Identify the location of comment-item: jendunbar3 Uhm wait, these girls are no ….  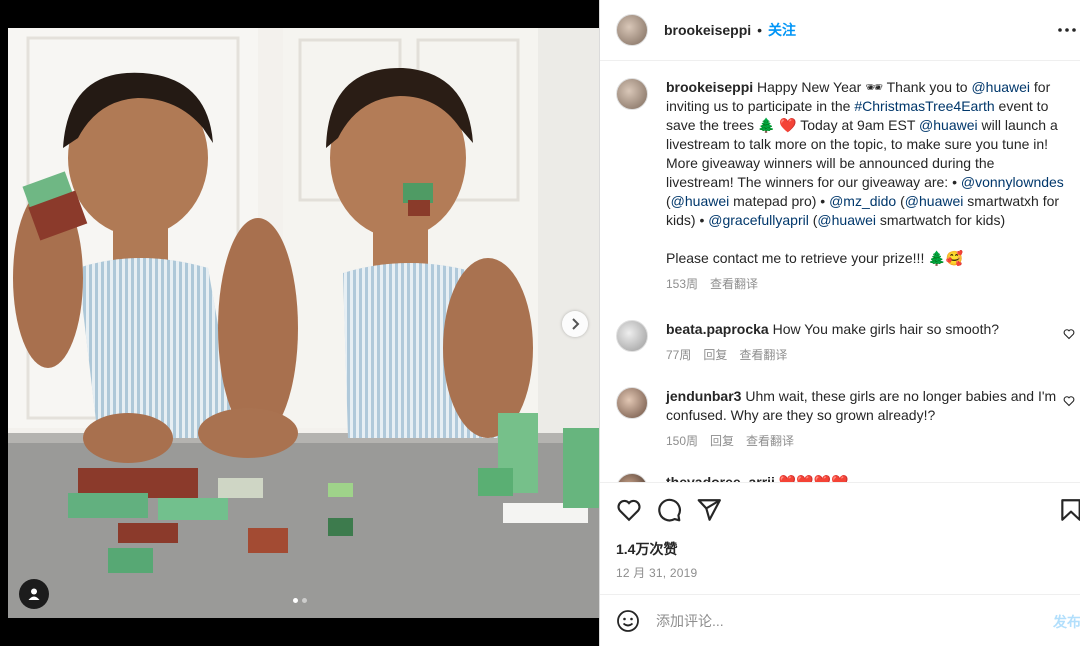
(845, 419).